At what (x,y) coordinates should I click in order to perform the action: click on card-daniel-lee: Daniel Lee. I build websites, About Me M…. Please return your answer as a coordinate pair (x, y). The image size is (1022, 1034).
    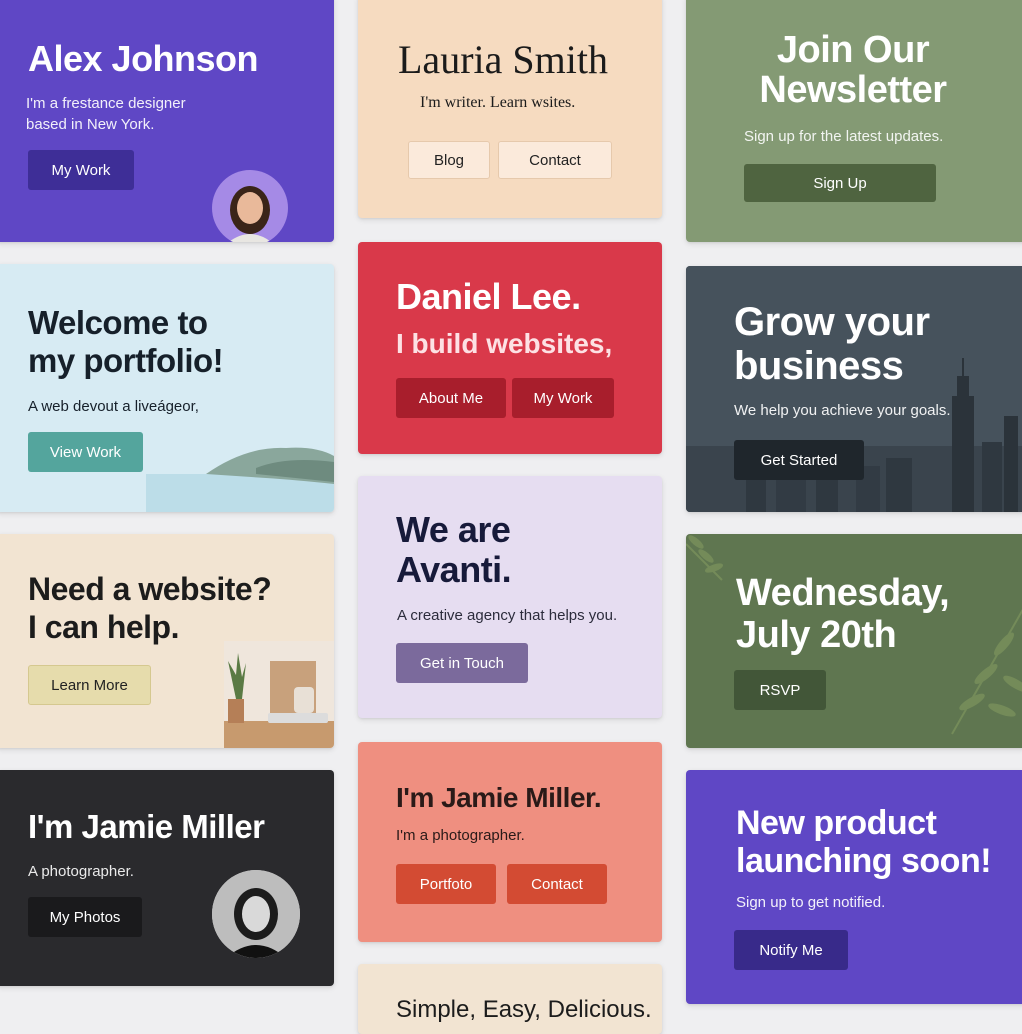
    Looking at the image, I should click on (510, 348).